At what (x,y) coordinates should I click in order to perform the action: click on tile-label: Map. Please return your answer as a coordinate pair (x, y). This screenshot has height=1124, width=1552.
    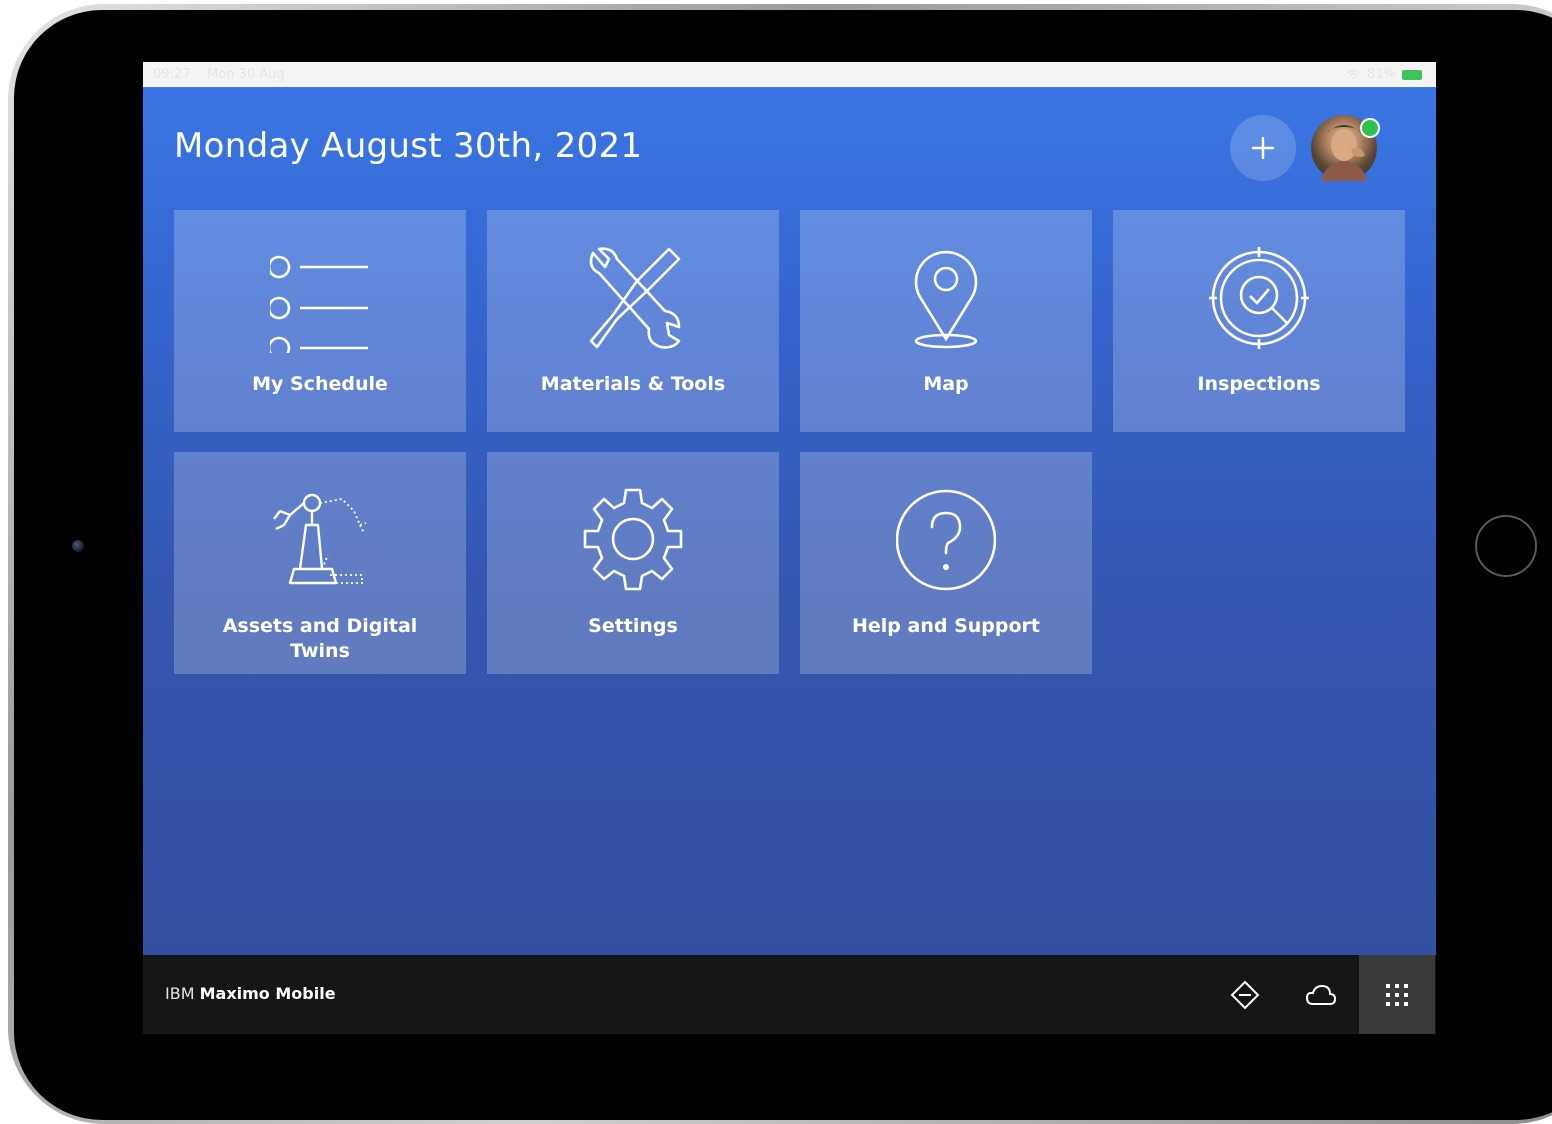
    Looking at the image, I should click on (946, 384).